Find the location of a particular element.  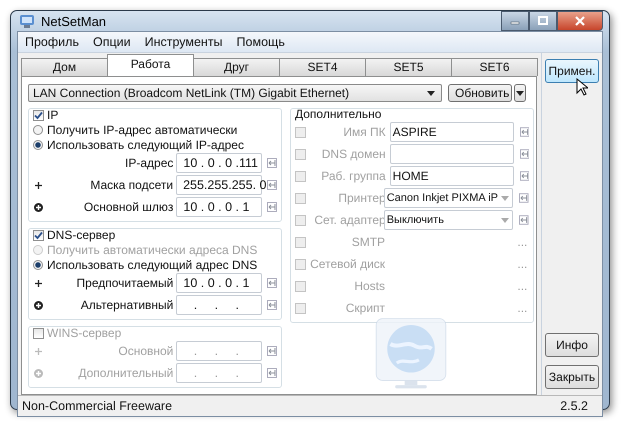

text-field: HOME is located at coordinates (452, 176).